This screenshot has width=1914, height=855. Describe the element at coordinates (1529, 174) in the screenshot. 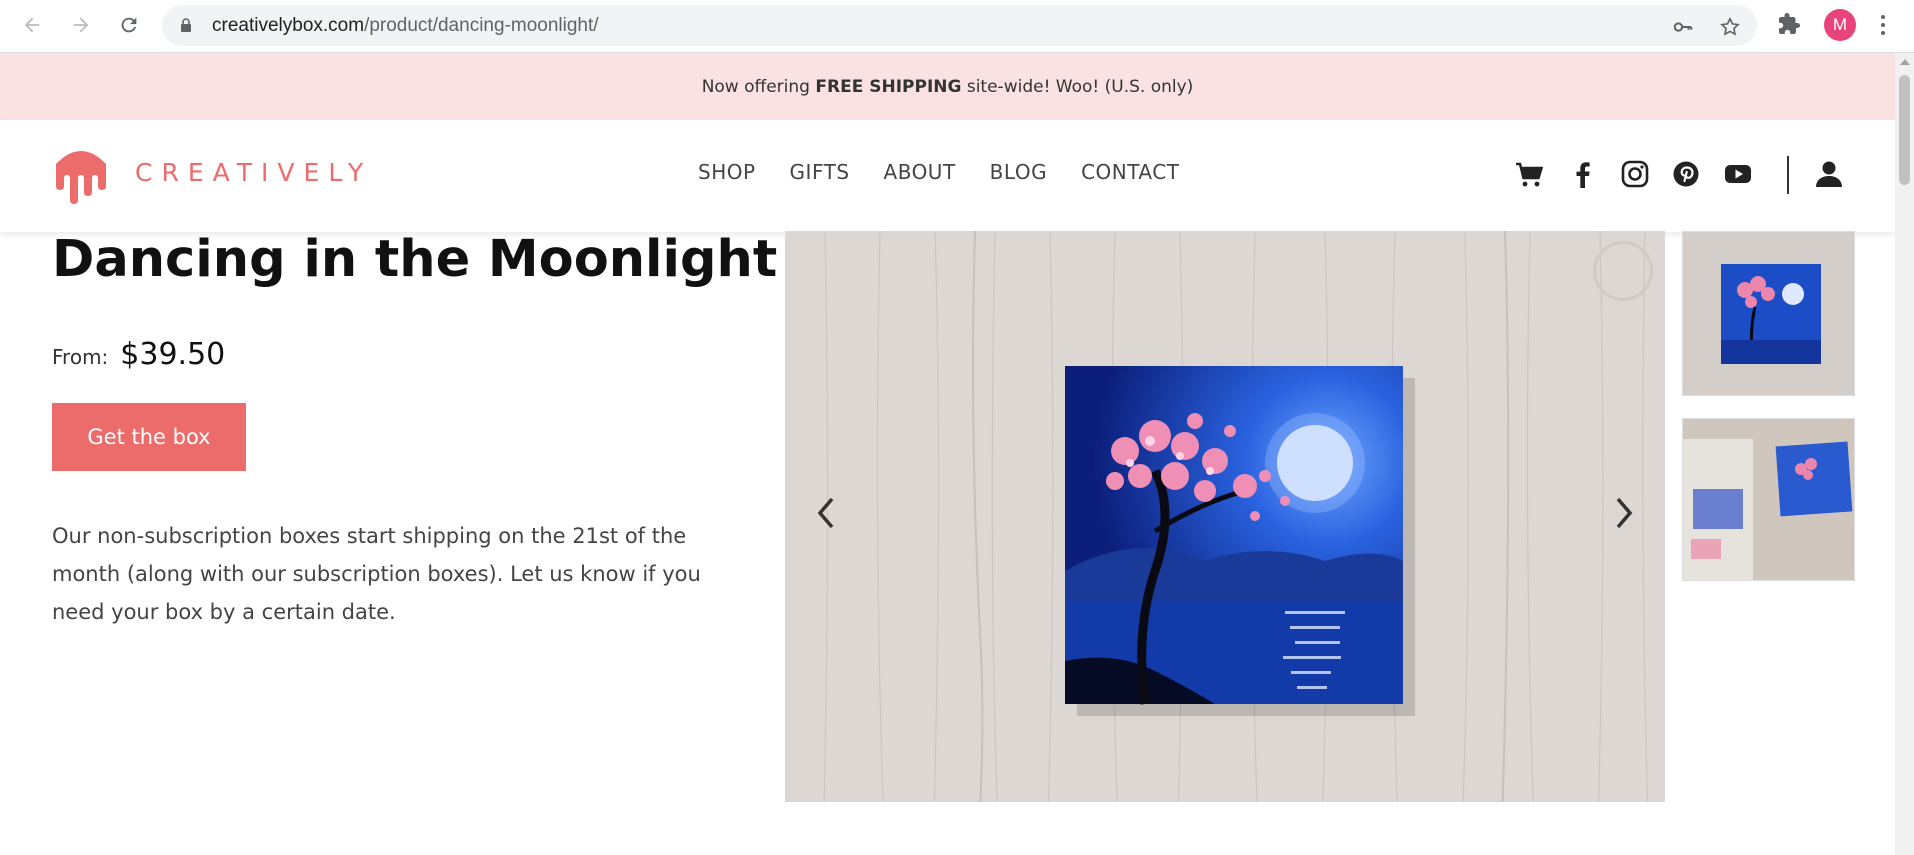

I see `cart-icon` at that location.